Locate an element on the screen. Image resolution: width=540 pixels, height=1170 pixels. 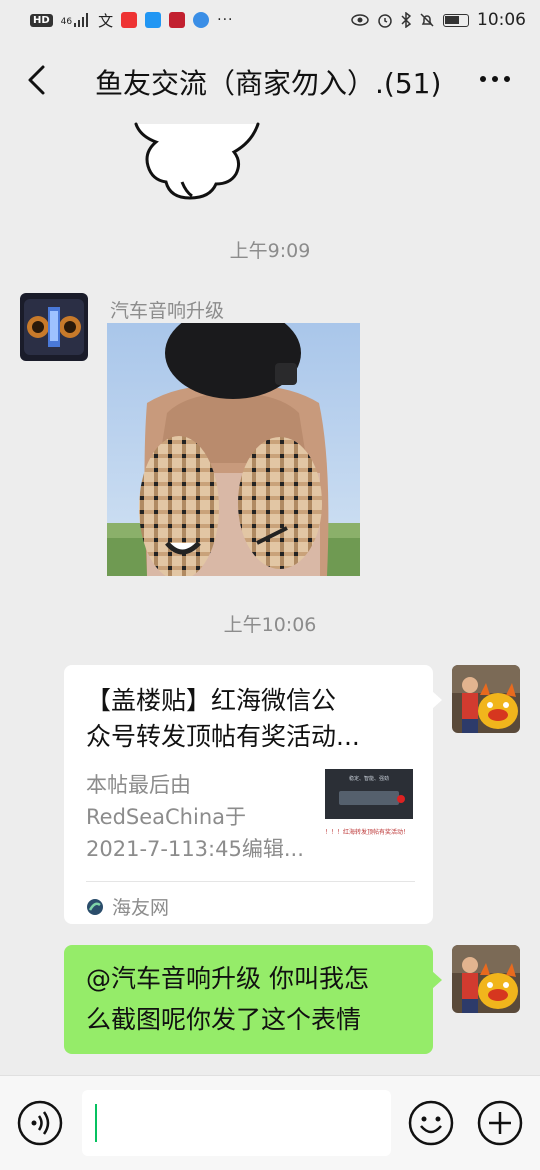
back-arrow-icon is located at coordinates (36, 80).